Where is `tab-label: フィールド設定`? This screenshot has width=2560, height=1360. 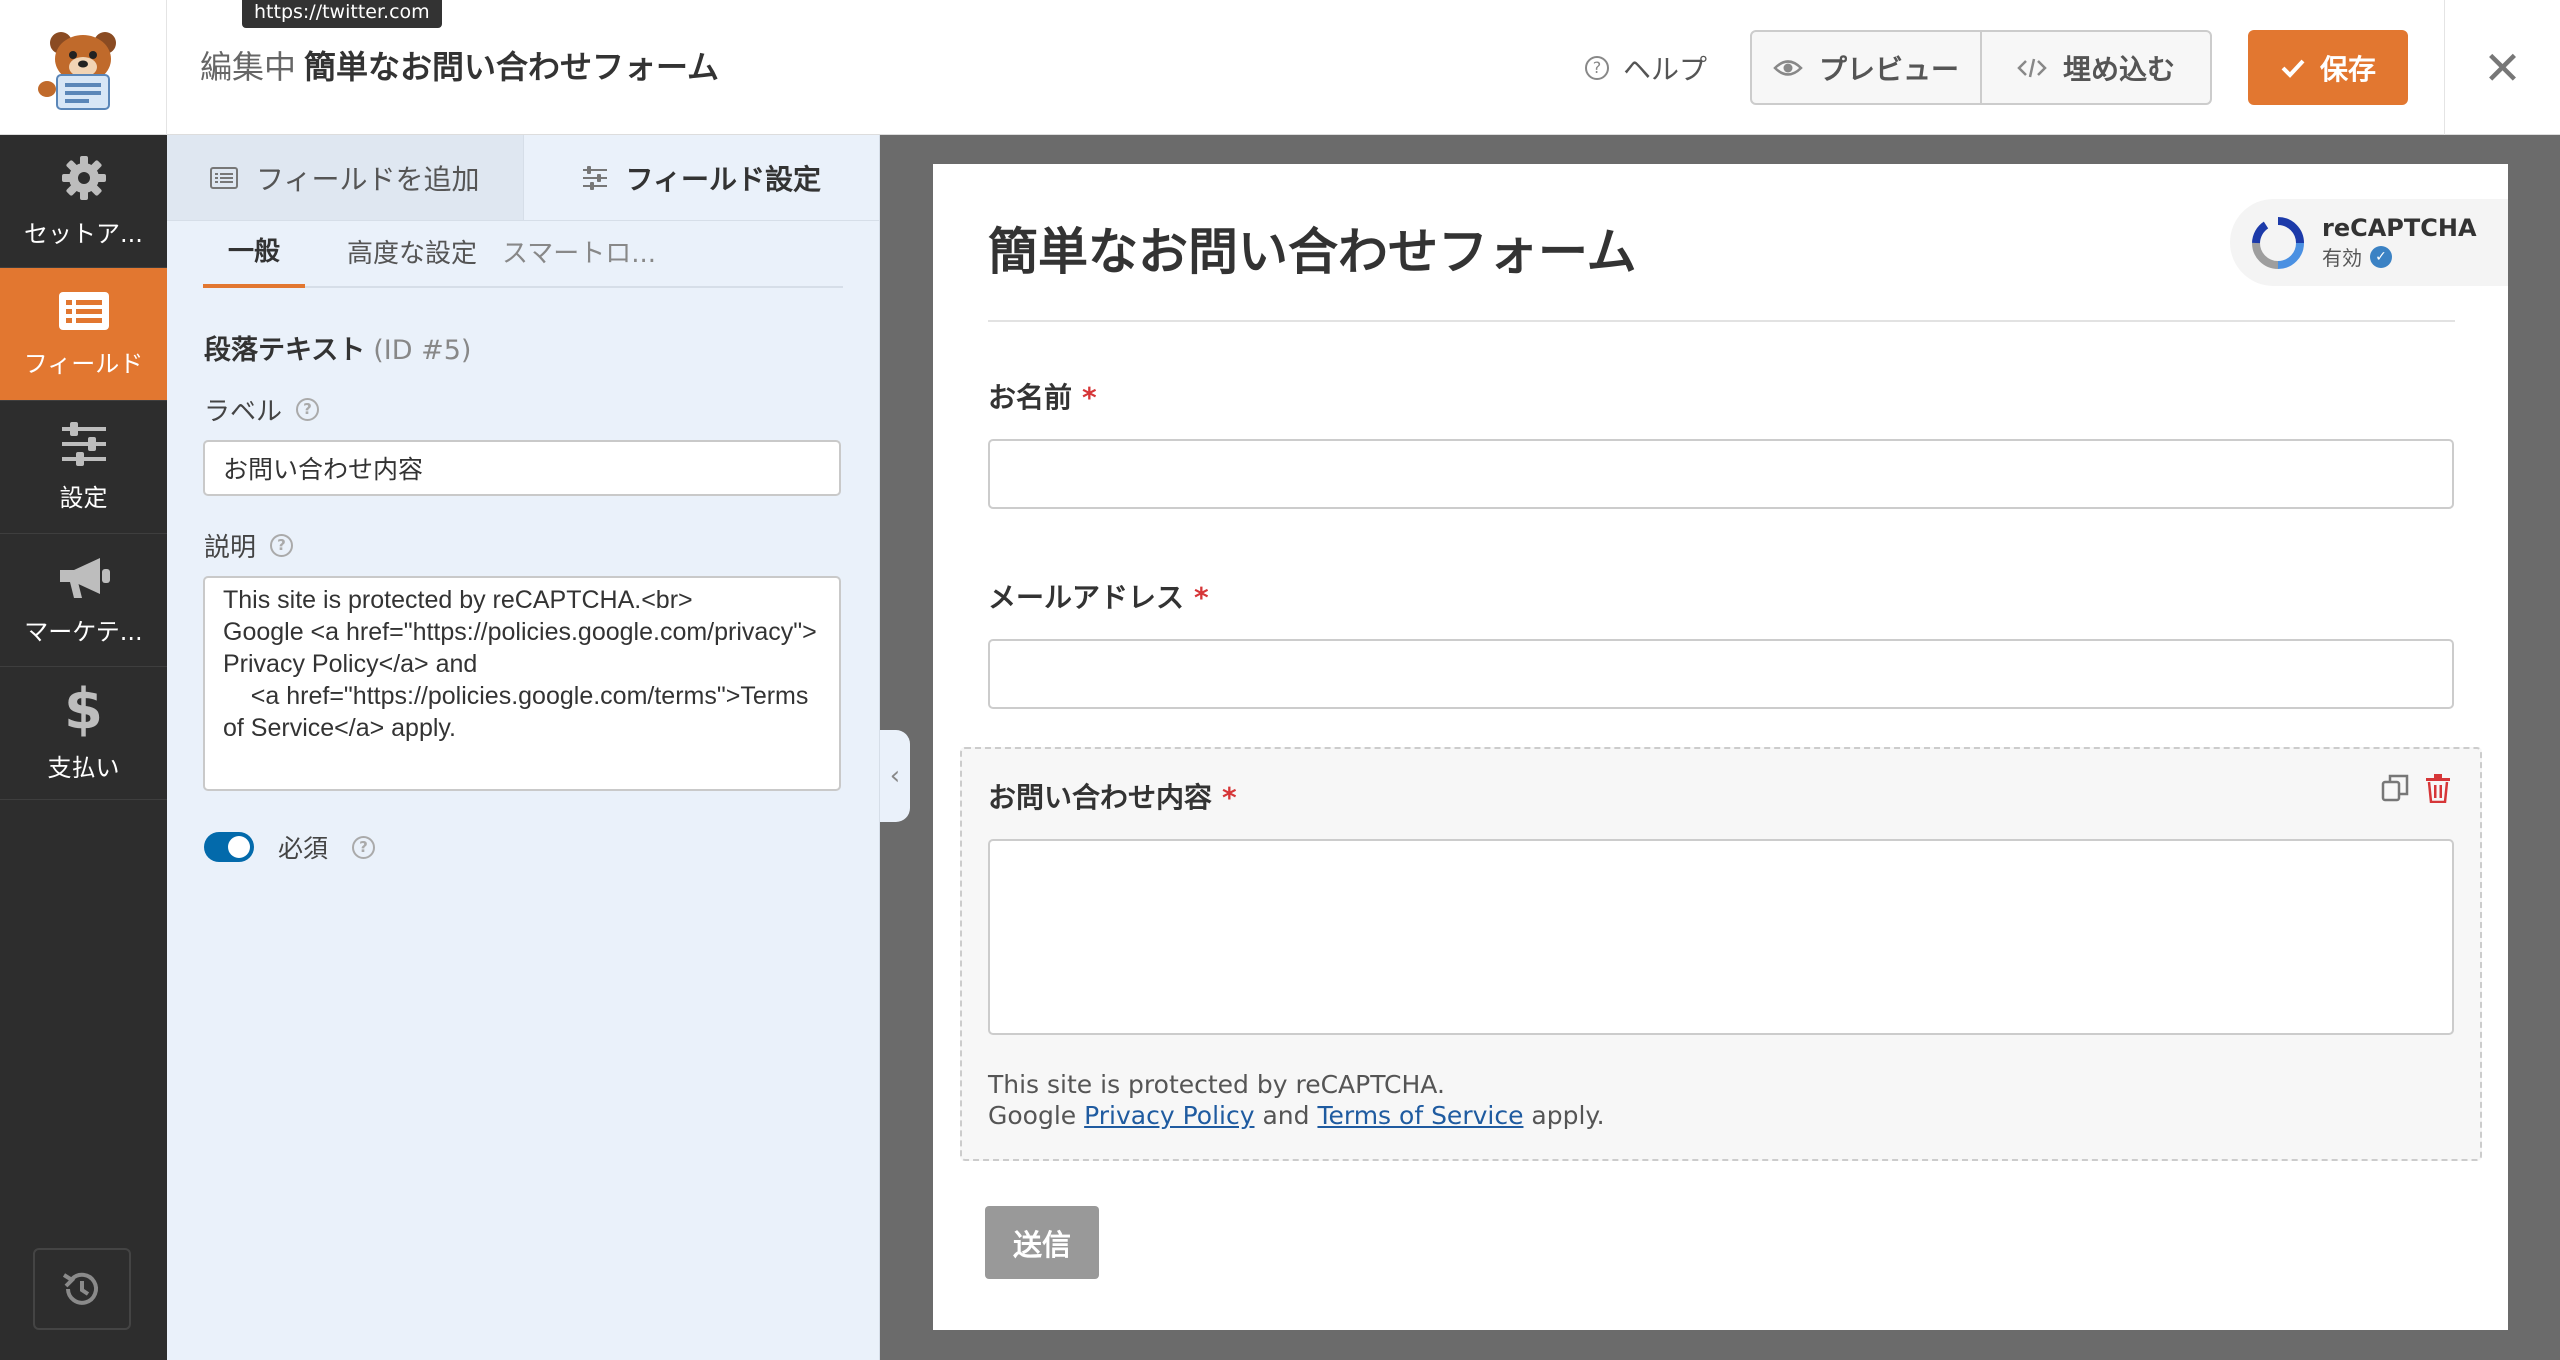
tab-label: フィールド設定 is located at coordinates (723, 179).